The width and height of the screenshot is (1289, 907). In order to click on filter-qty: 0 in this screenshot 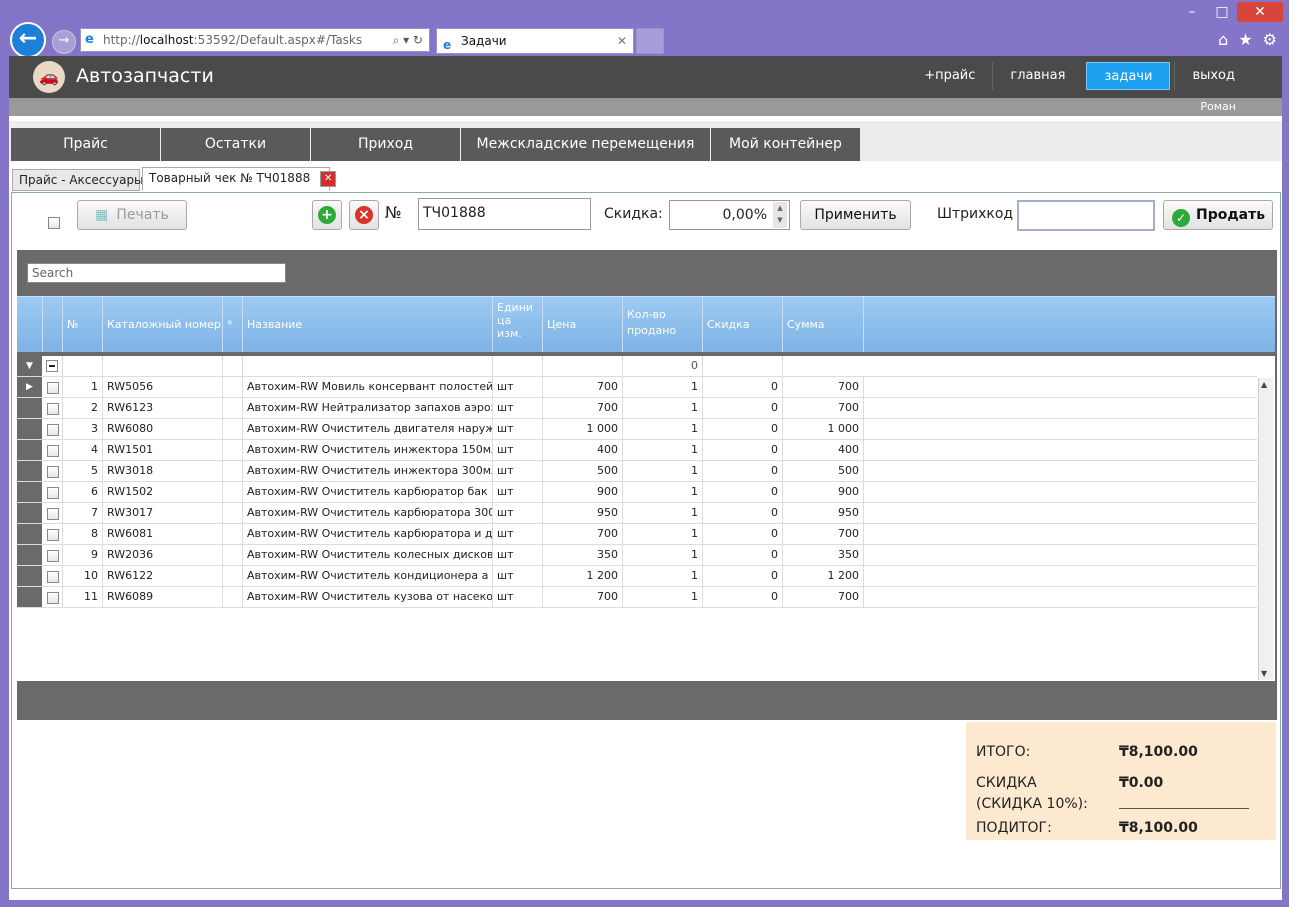, I will do `click(663, 366)`.